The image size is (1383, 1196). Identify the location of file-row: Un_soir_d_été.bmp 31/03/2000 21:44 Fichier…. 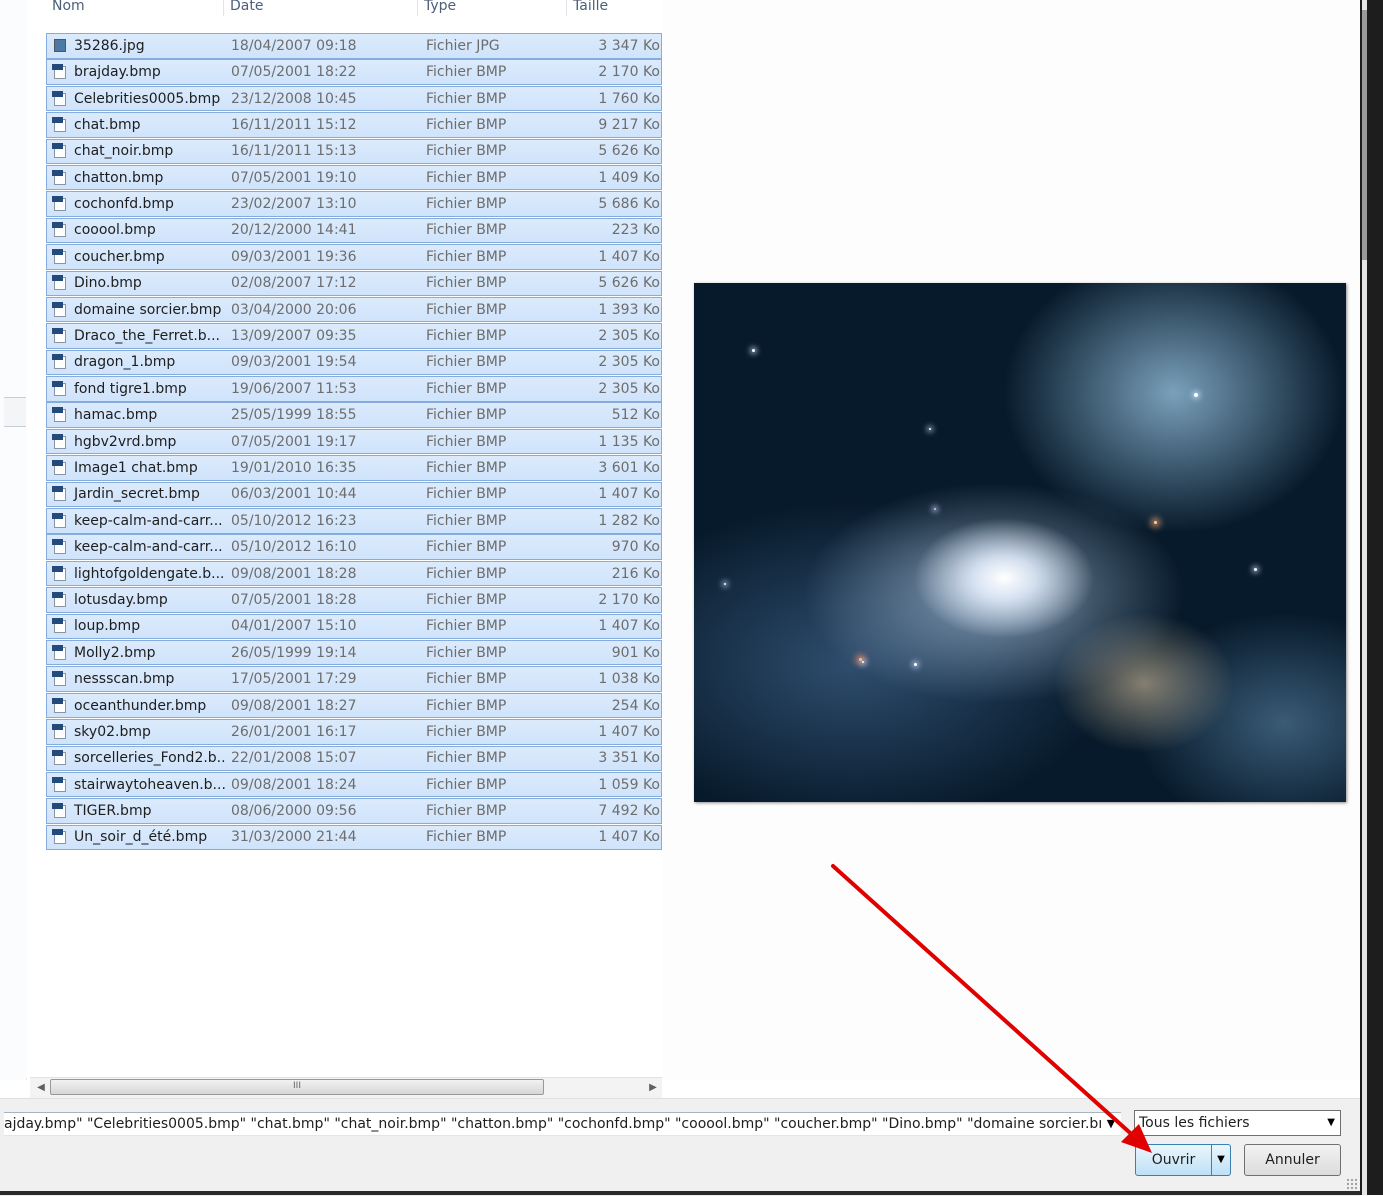
(354, 837).